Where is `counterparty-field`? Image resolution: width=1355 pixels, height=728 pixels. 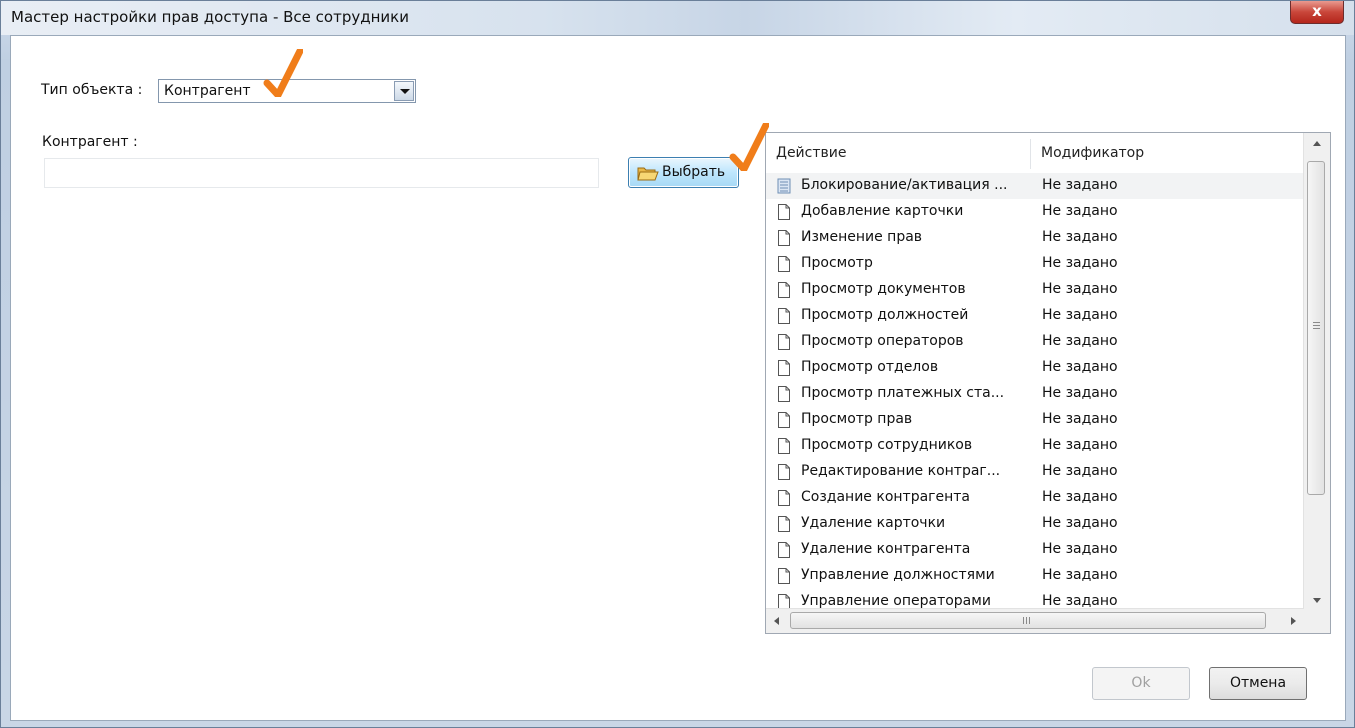
counterparty-field is located at coordinates (321, 173).